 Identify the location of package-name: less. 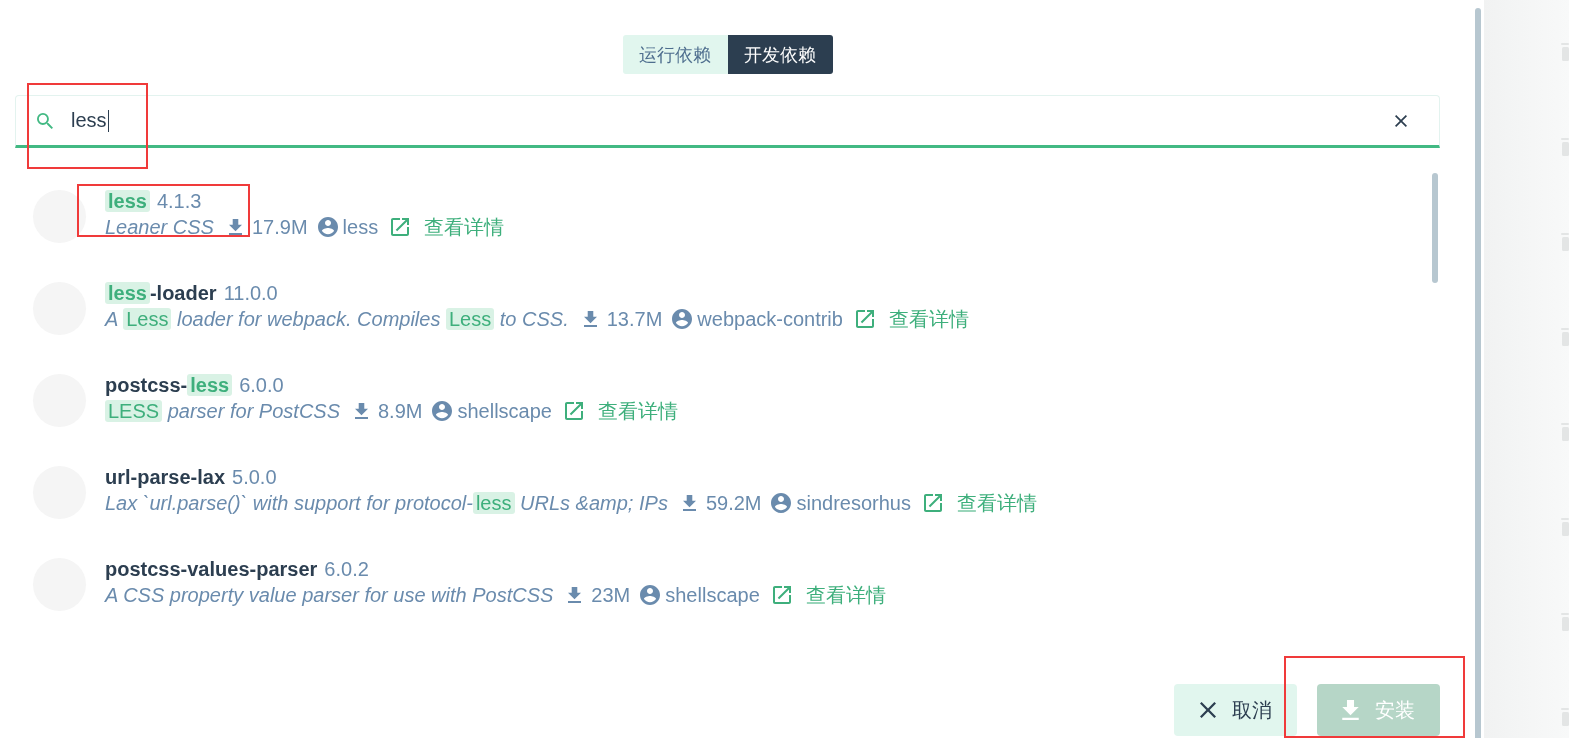
(127, 201).